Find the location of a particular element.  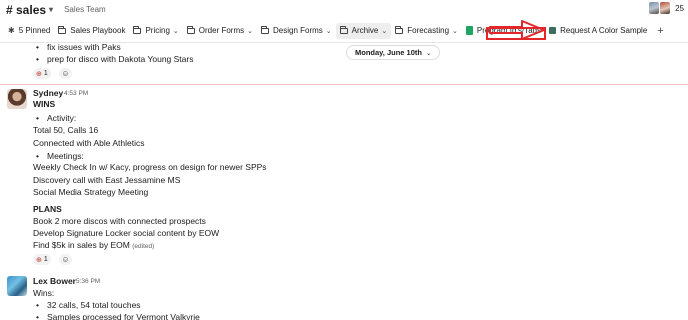

message-line: Discovery call with East Jessamine MS is located at coordinates (107, 180).